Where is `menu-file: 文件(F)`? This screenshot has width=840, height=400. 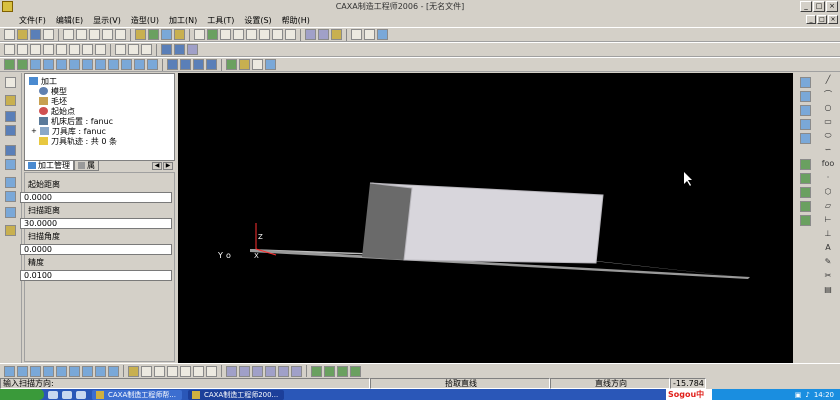 menu-file: 文件(F) is located at coordinates (32, 20).